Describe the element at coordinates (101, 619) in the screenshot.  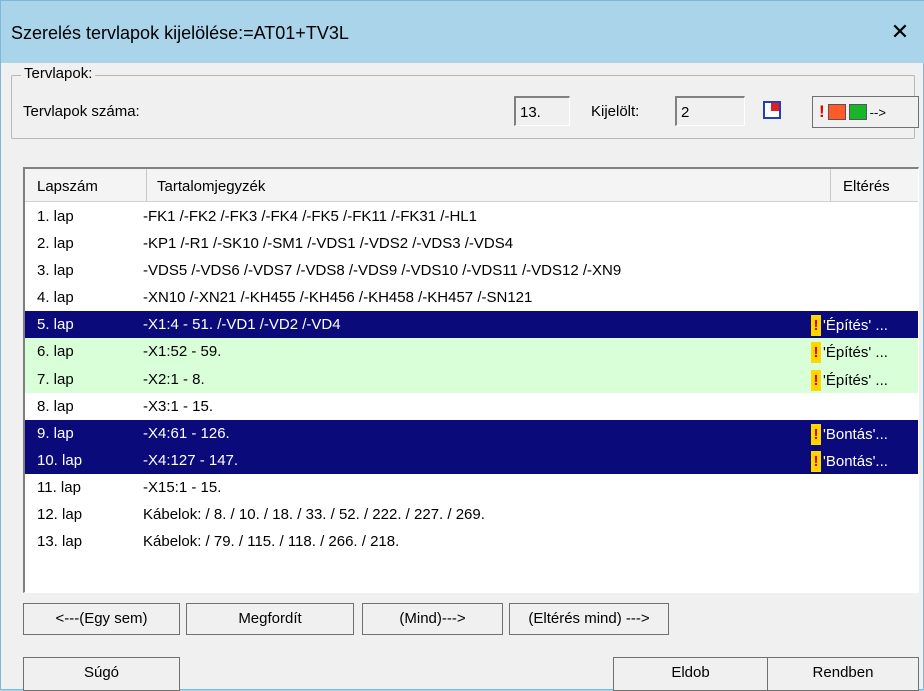
I see `select-none-button: <---(Egy sem)` at that location.